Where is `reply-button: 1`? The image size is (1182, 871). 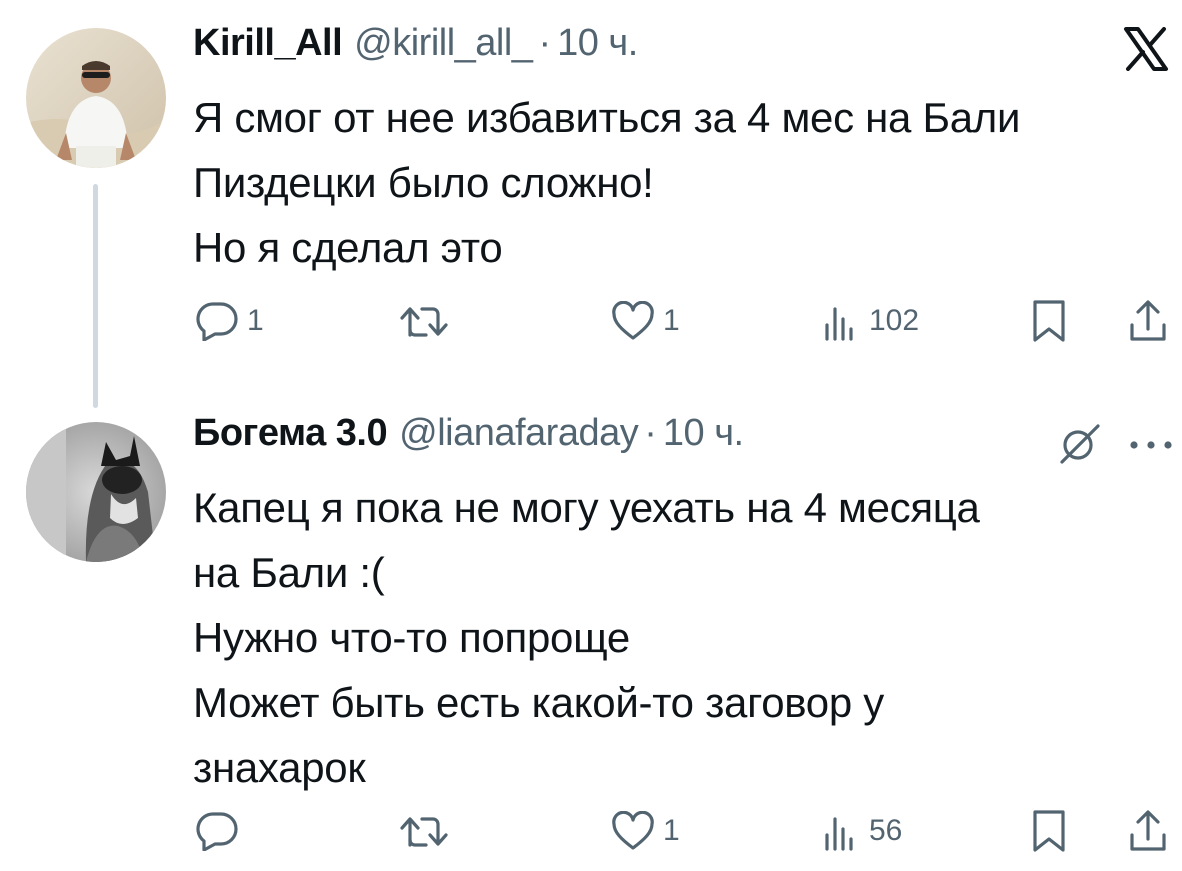 reply-button: 1 is located at coordinates (229, 321).